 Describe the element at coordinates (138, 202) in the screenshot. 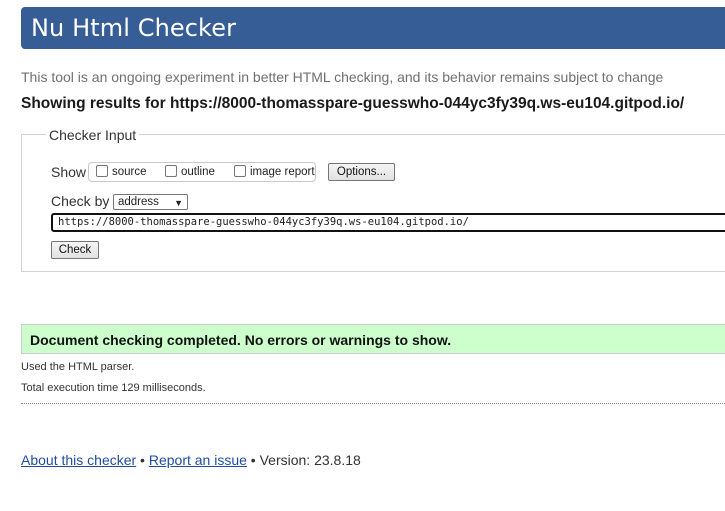

I see `check-by-value: address` at that location.